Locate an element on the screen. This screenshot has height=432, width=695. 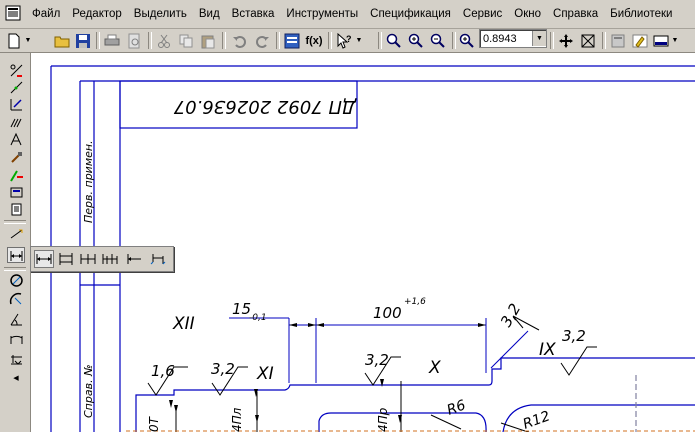
roughness-value-3-2-d: 3,2 is located at coordinates (511, 315).